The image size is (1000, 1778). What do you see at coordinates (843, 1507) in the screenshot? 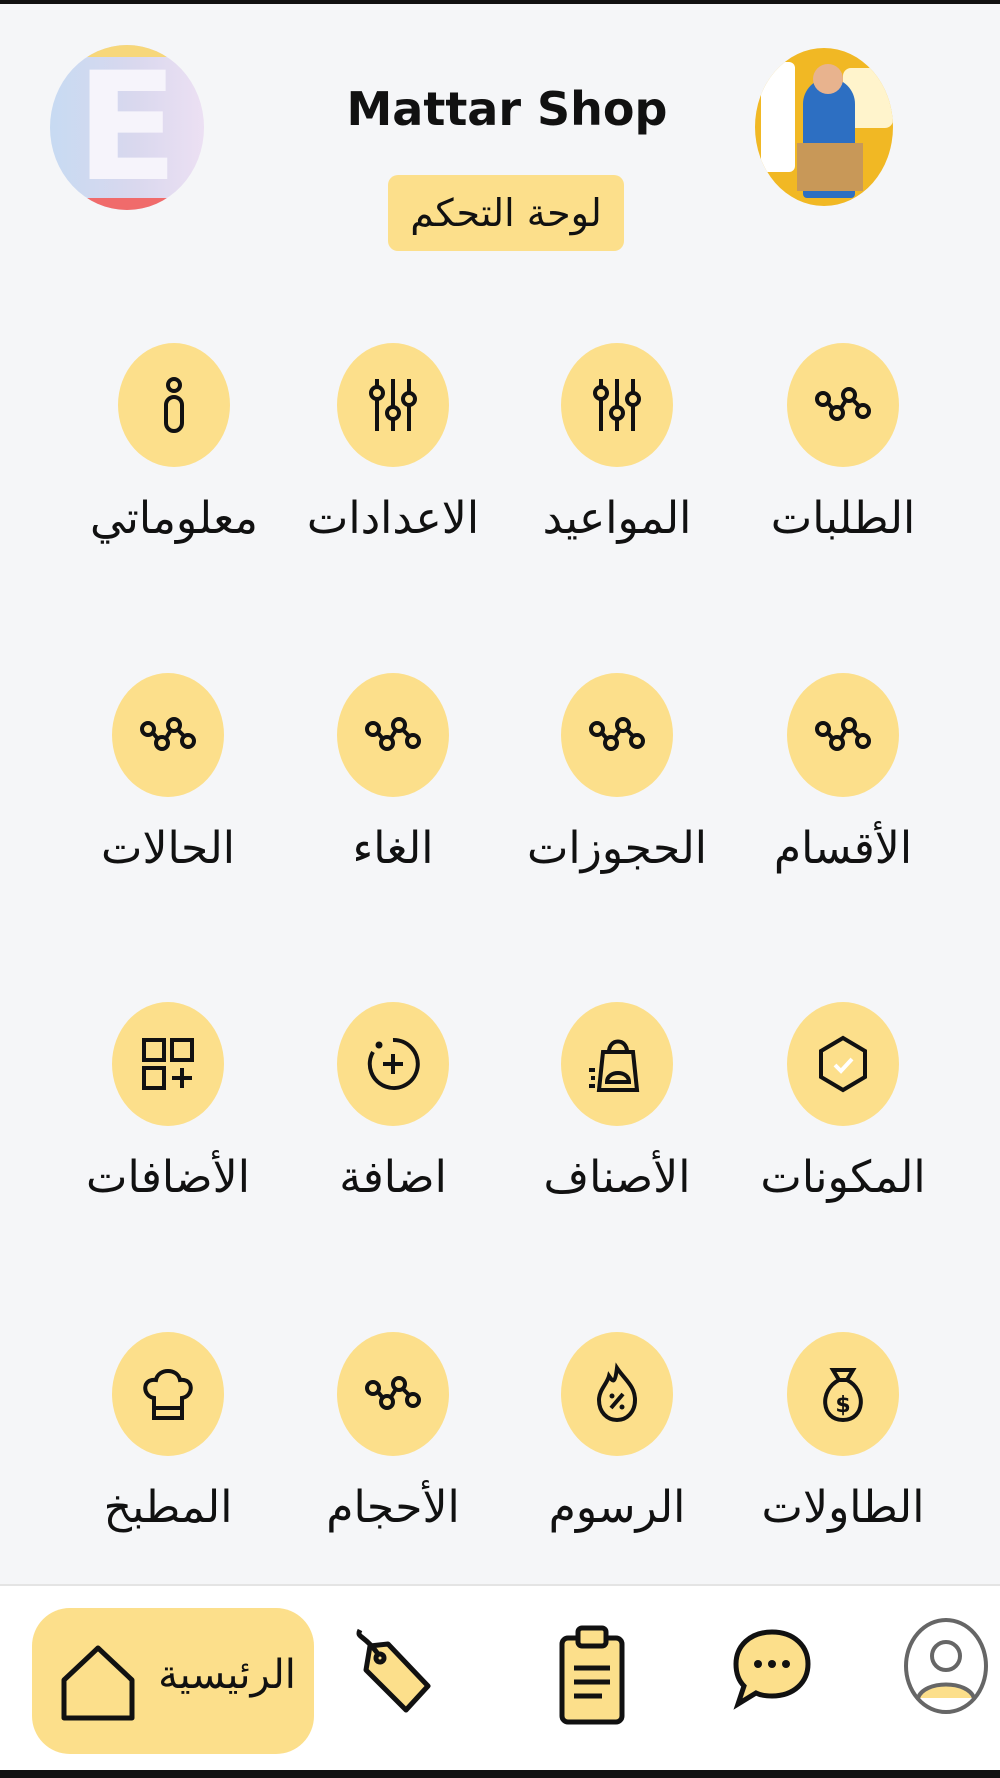
I see `tile-label: الطاولات` at bounding box center [843, 1507].